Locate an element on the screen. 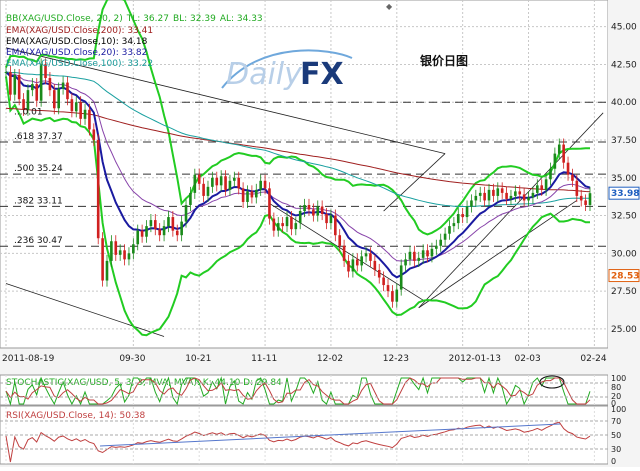 This screenshot has height=471, width=640. x-tick-label: 12-02 is located at coordinates (330, 359).